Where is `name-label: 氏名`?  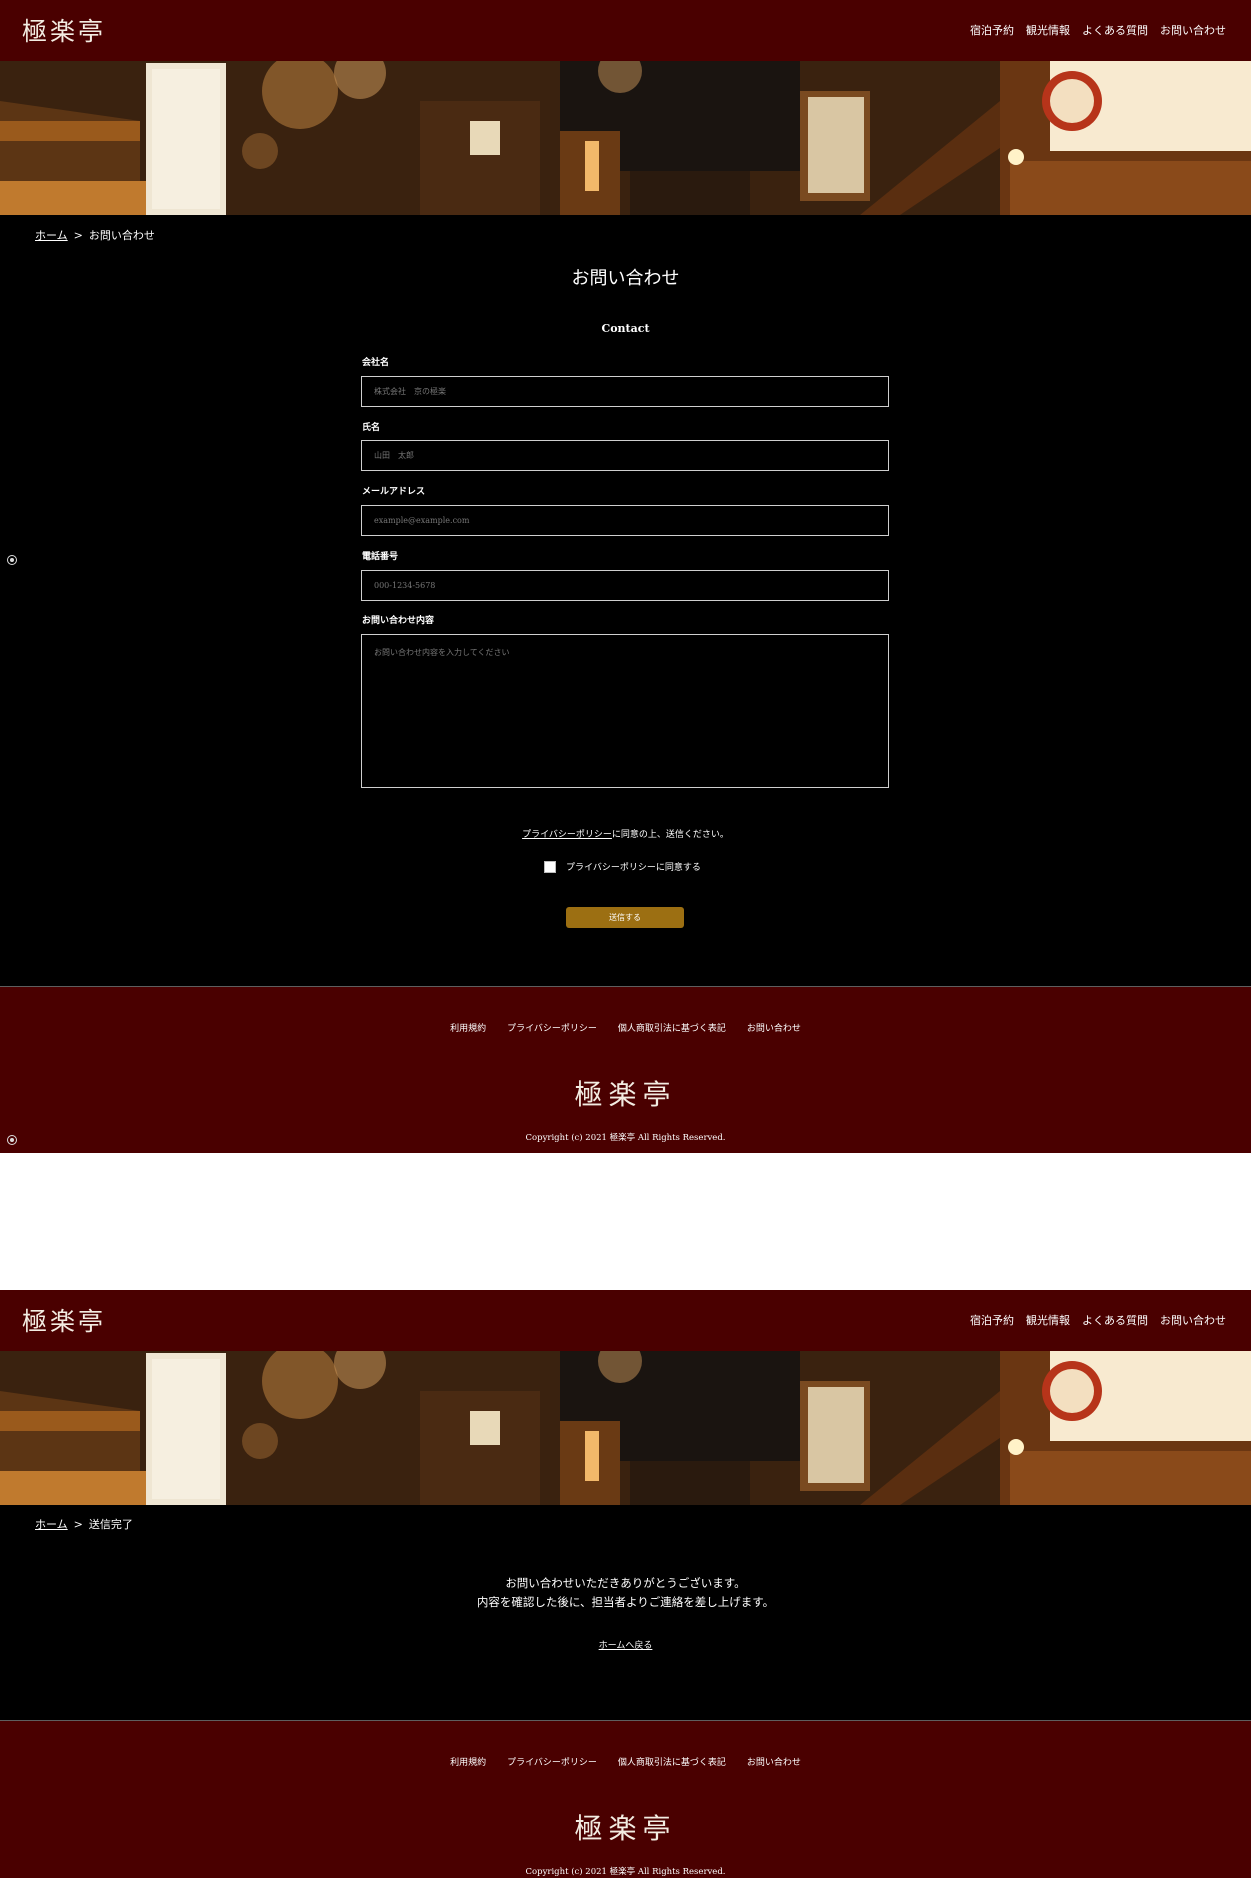
name-label: 氏名 is located at coordinates (371, 428).